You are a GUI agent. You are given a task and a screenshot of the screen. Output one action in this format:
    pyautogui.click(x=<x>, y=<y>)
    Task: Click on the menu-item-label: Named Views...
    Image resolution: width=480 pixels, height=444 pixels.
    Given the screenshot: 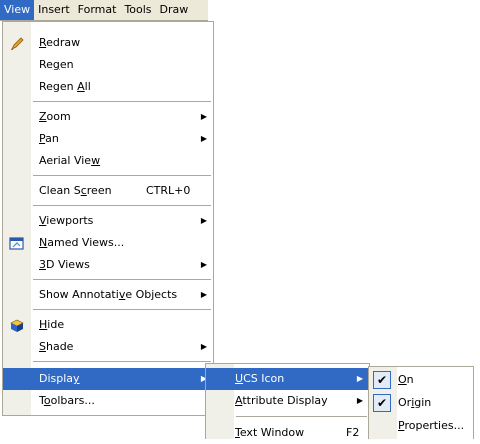 What is the action you would take?
    pyautogui.click(x=82, y=242)
    